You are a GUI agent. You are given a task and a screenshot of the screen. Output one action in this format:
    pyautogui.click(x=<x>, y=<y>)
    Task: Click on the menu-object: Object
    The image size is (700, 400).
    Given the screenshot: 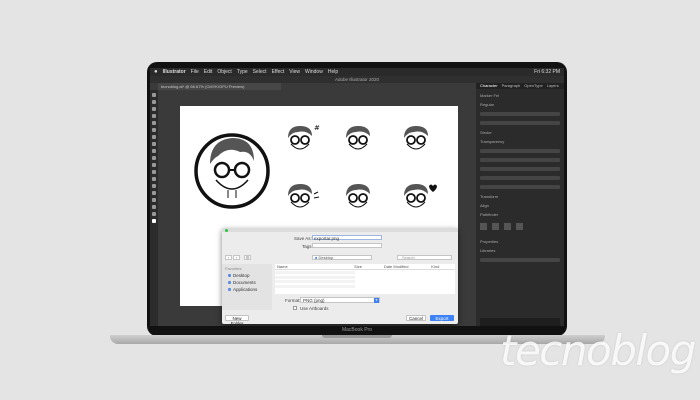 What is the action you would take?
    pyautogui.click(x=224, y=72)
    